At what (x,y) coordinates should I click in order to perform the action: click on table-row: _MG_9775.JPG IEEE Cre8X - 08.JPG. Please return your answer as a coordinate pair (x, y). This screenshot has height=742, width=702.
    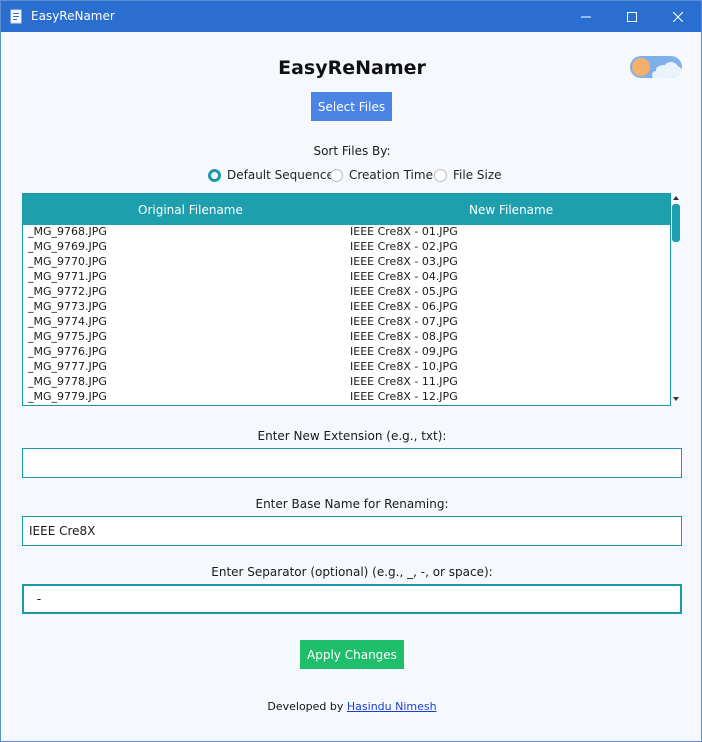
    Looking at the image, I should click on (346, 337).